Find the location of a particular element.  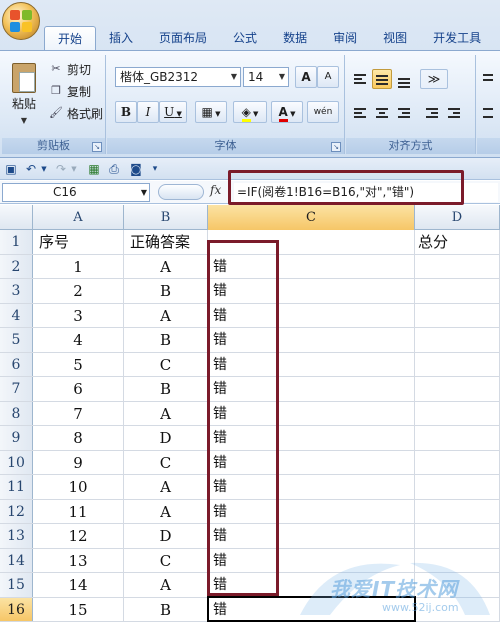

column-header-c: C is located at coordinates (311, 217).